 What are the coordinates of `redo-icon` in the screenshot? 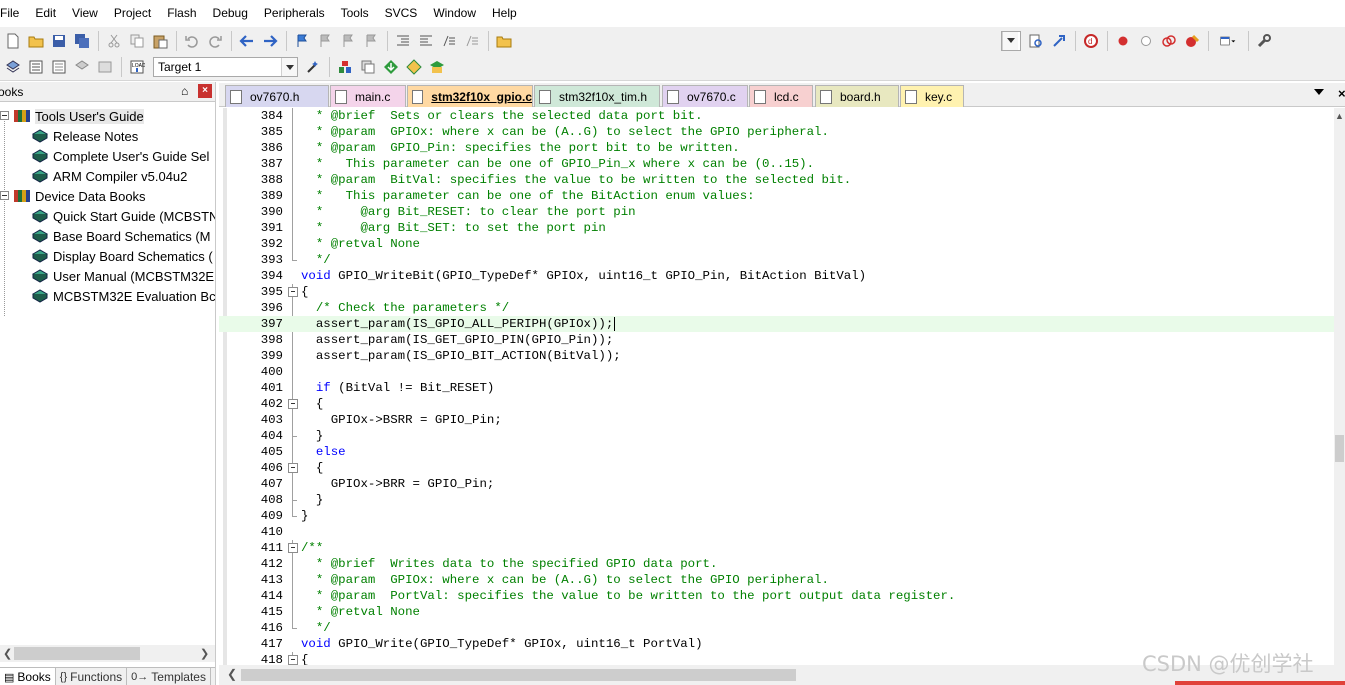 It's located at (215, 41).